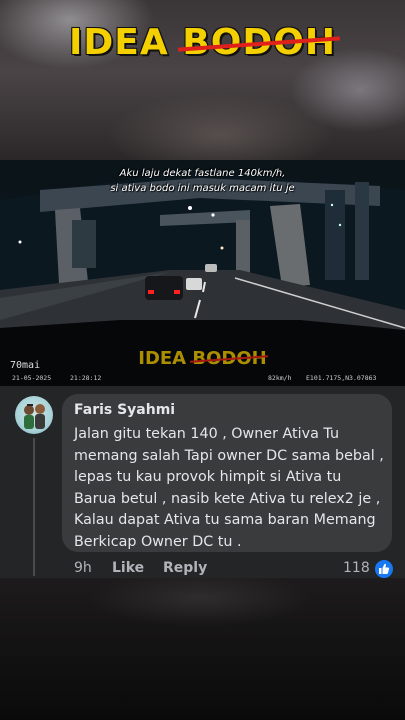 The height and width of the screenshot is (720, 405). I want to click on page-title: IDEA BODOH, so click(202, 42).